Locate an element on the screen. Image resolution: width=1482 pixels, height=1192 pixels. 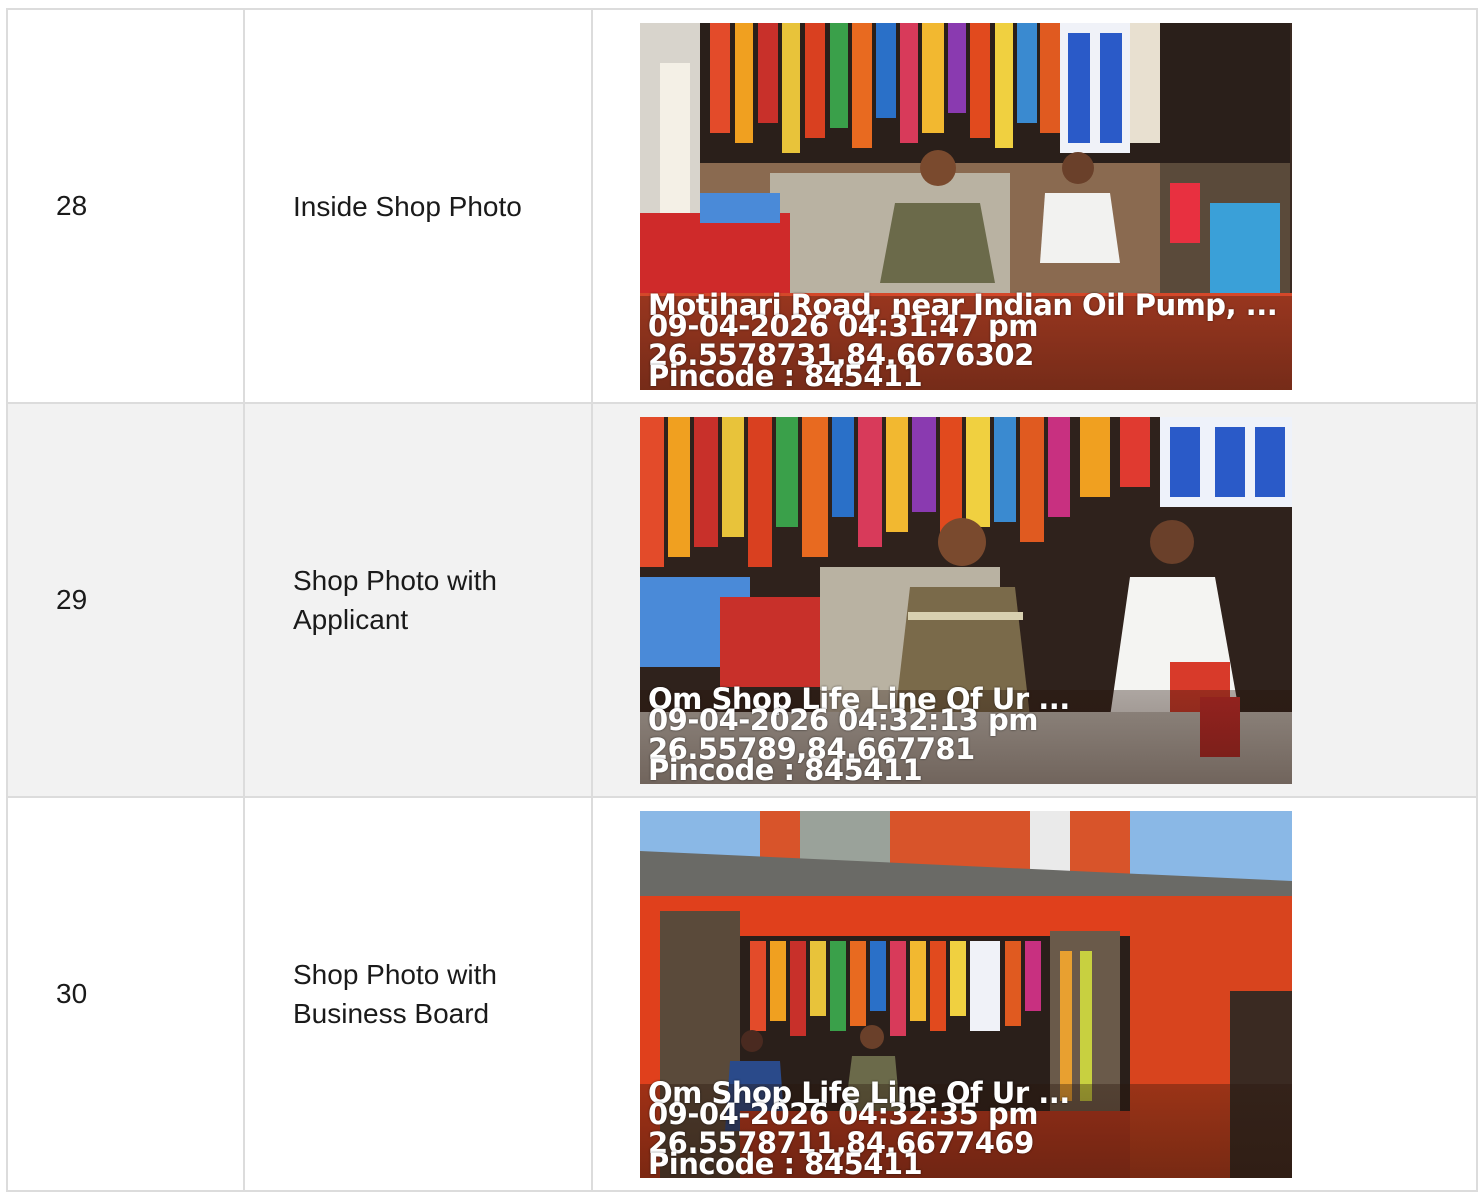
row-number: 28 is located at coordinates (125, 206).